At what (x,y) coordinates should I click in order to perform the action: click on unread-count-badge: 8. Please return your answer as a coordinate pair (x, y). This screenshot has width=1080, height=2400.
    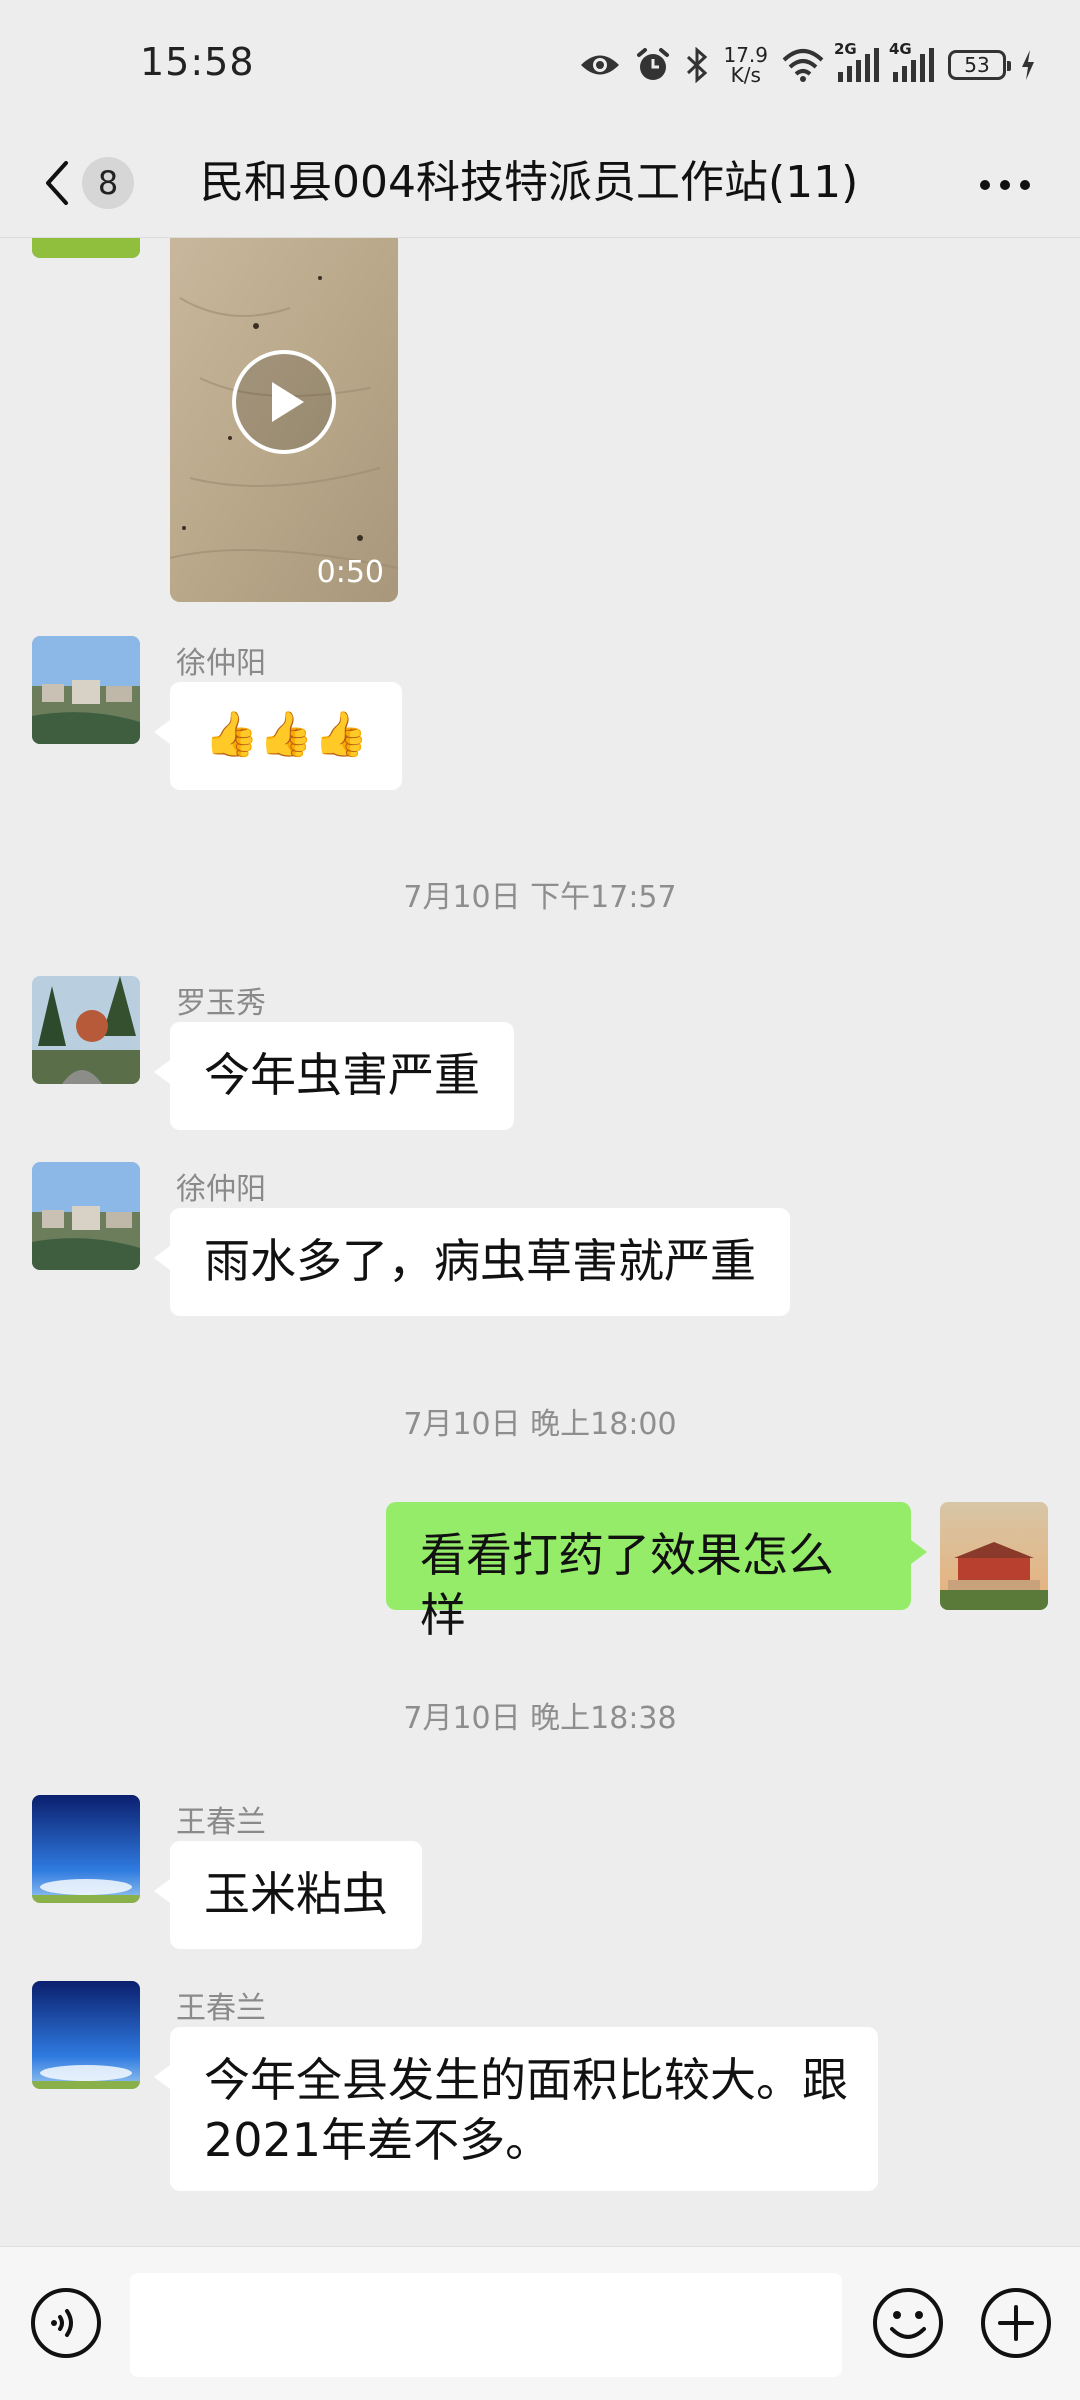
    Looking at the image, I should click on (108, 183).